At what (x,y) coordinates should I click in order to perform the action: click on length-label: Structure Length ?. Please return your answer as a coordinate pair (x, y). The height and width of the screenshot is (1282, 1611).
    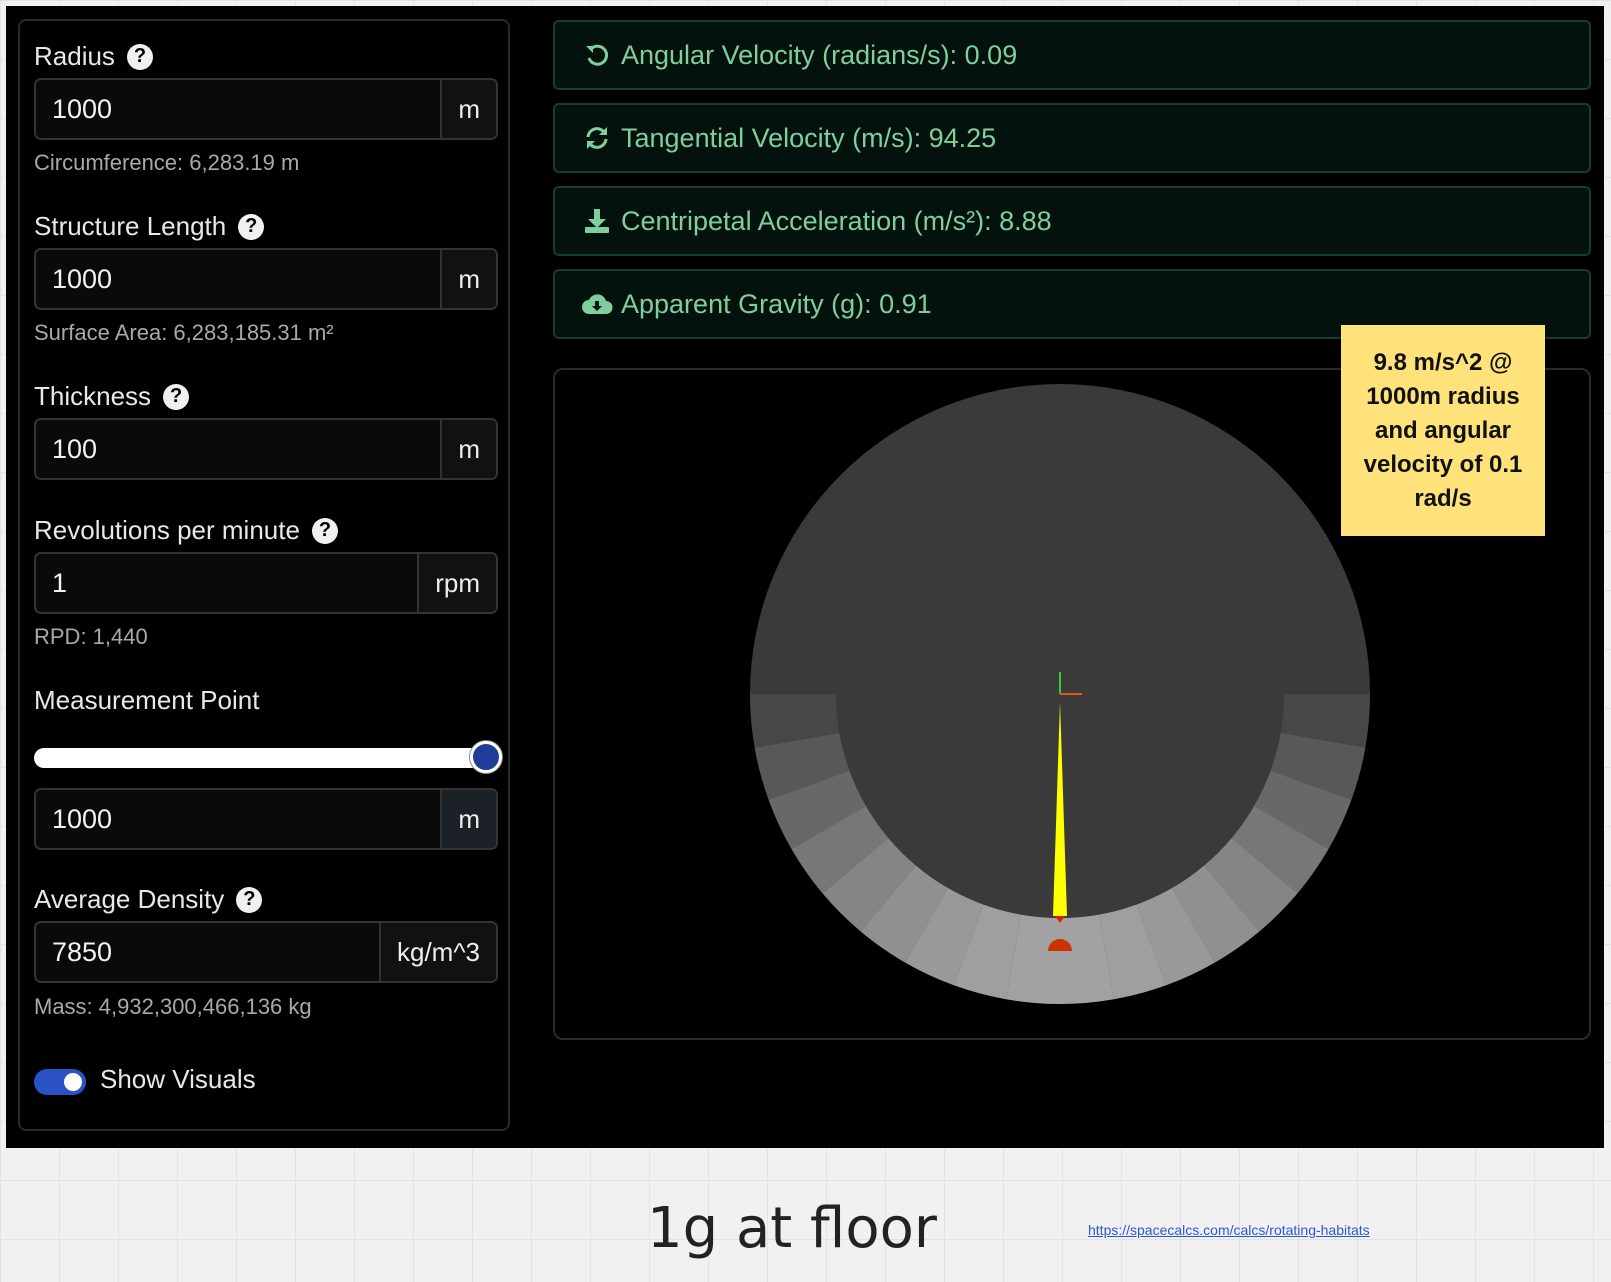
    Looking at the image, I should click on (149, 226).